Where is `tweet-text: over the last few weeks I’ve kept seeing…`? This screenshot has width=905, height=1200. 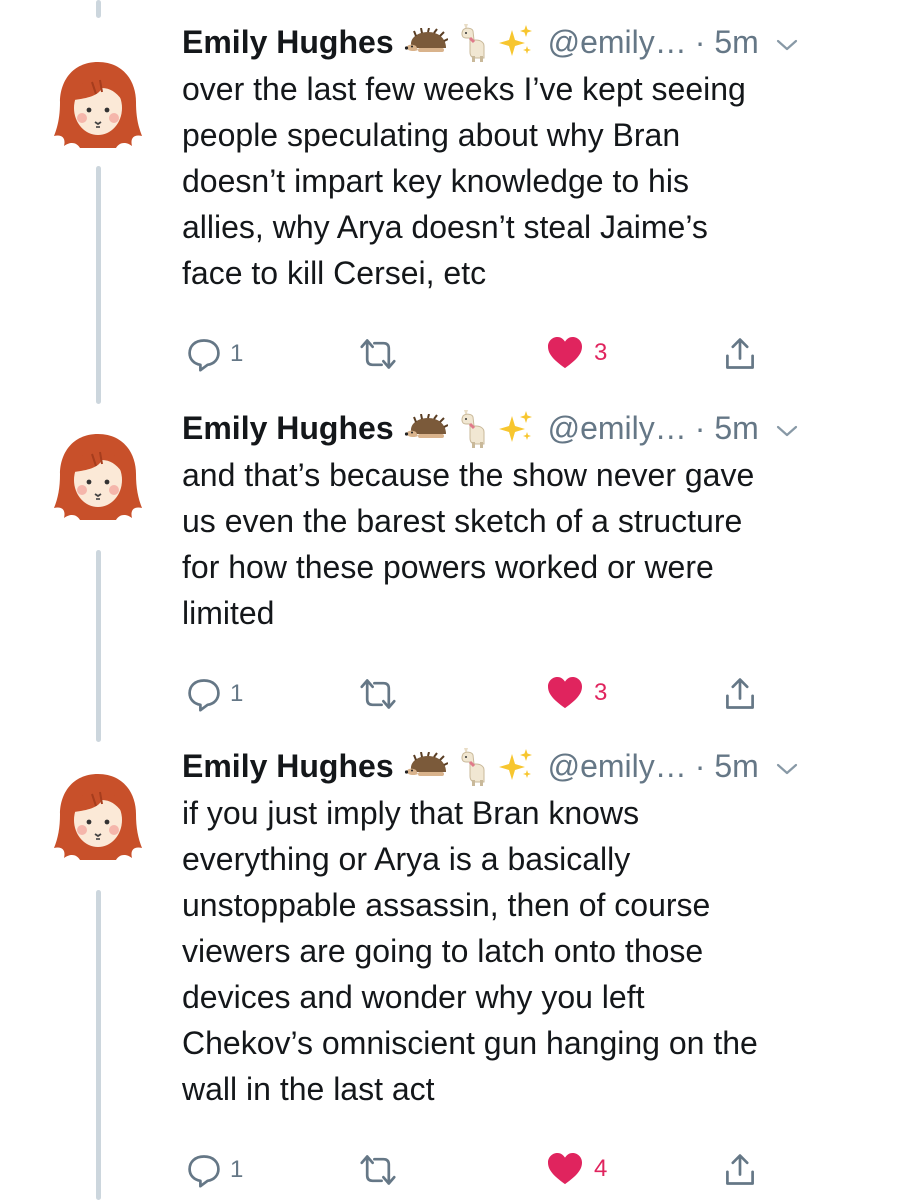
tweet-text: over the last few weeks I’ve kept seeing… is located at coordinates (527, 181).